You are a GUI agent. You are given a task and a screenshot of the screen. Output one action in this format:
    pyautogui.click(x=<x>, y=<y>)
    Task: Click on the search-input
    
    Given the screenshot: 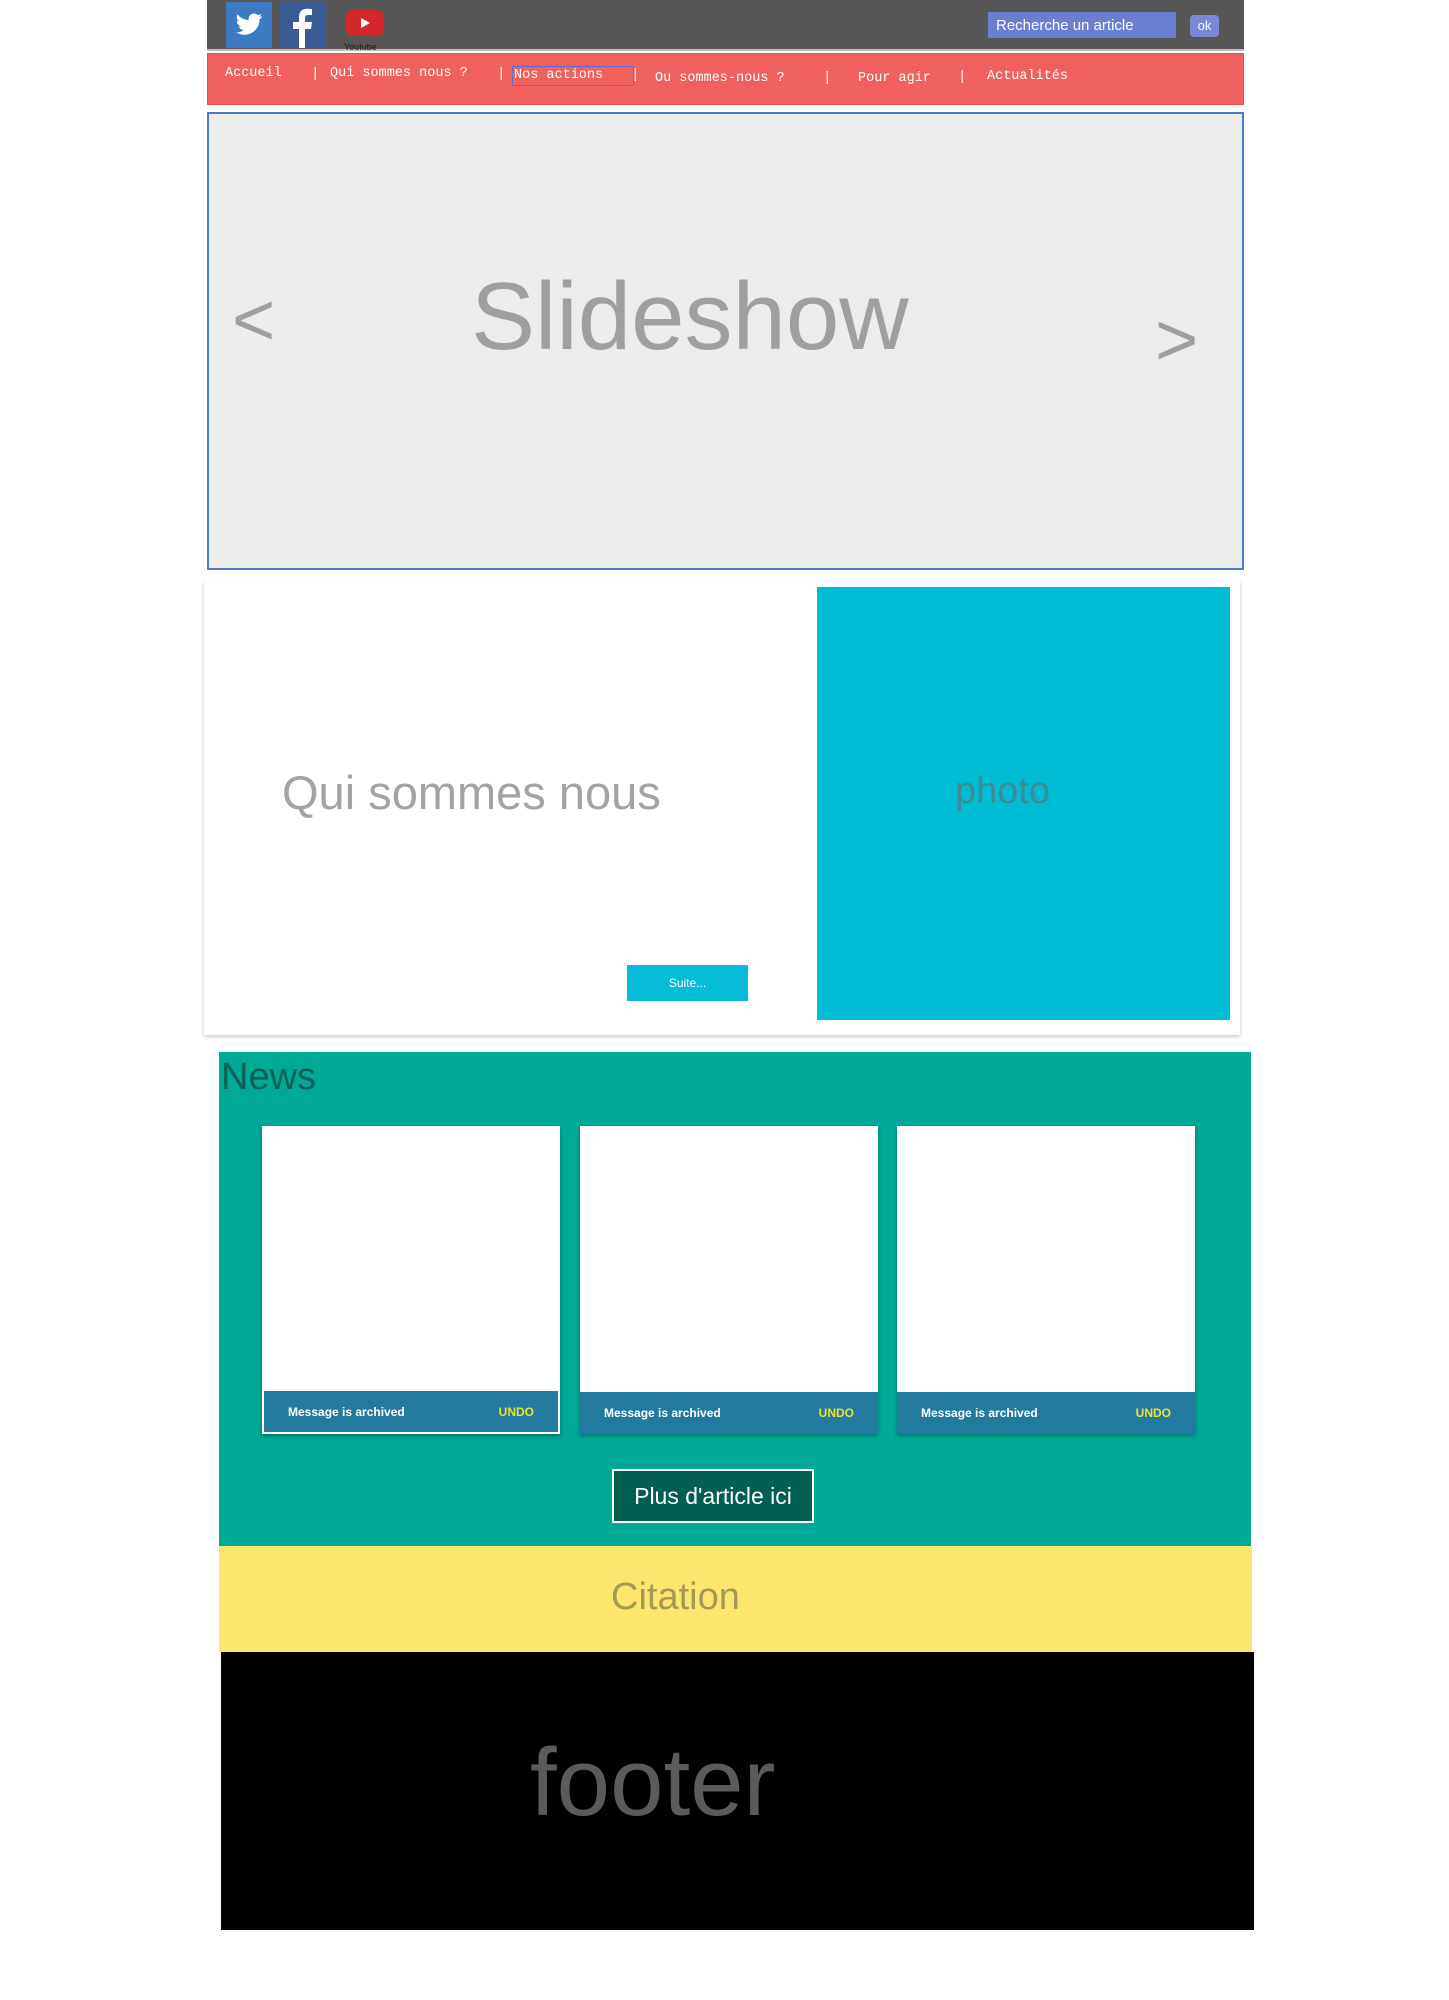 What is the action you would take?
    pyautogui.click(x=1082, y=25)
    